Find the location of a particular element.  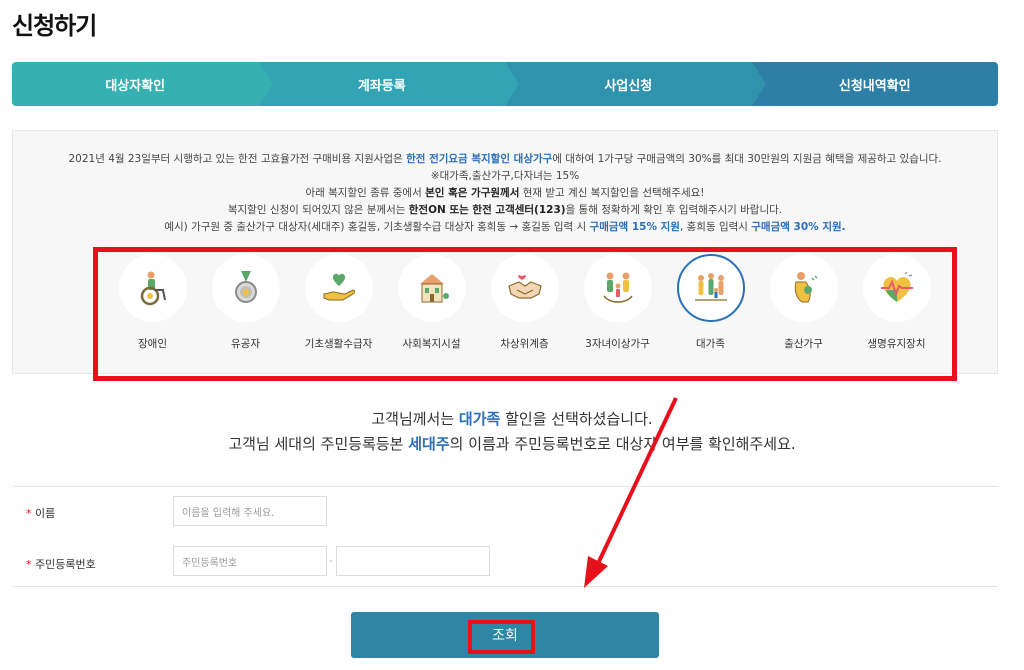

category-near-poverty: 차상위계층 is located at coordinates (524, 315).